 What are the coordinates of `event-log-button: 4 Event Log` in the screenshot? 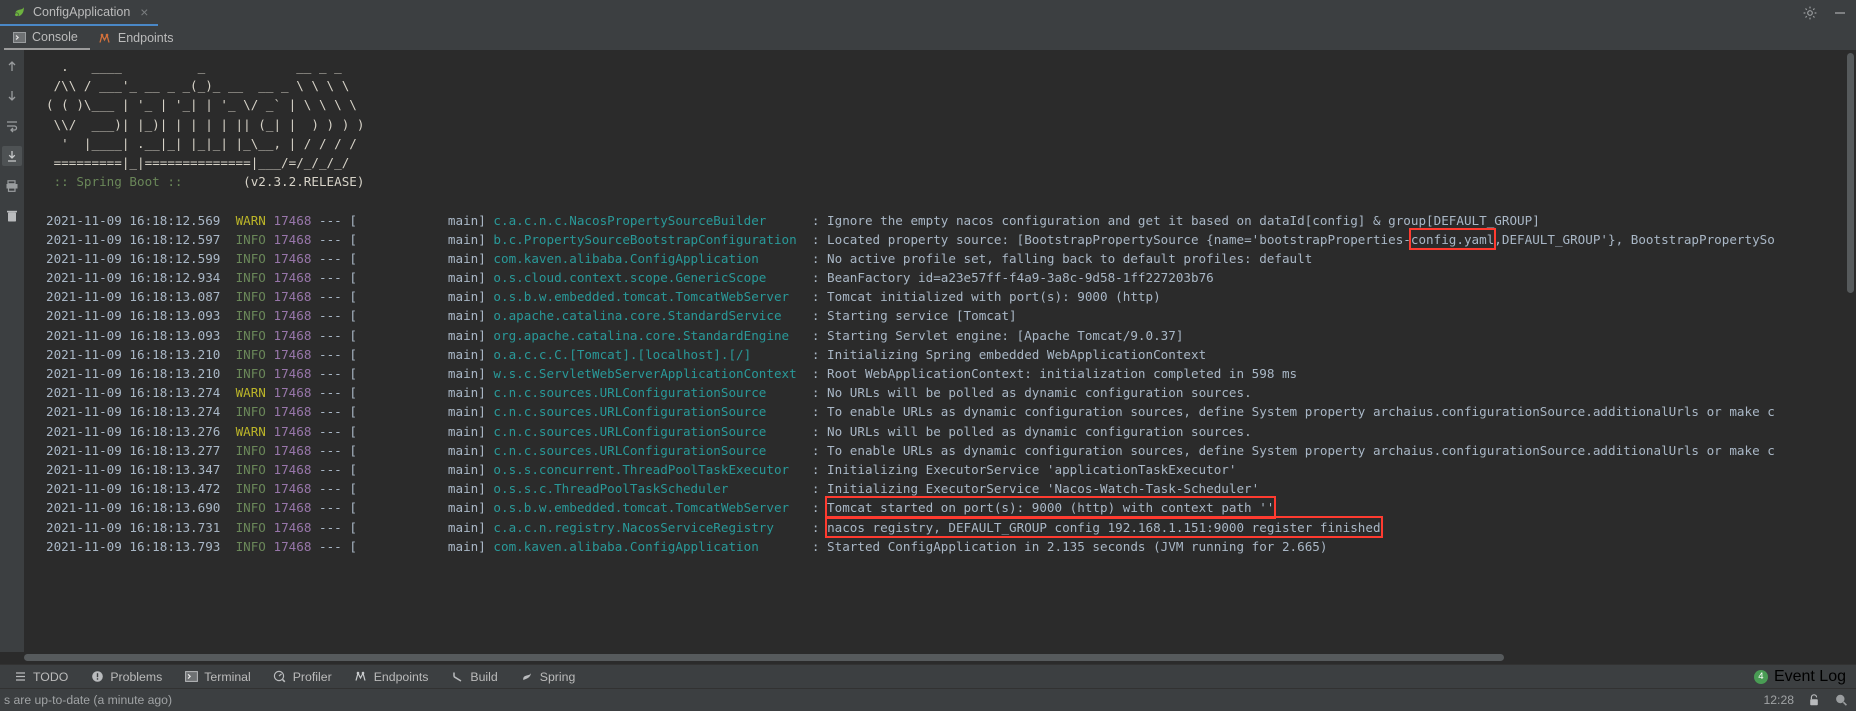 It's located at (1799, 676).